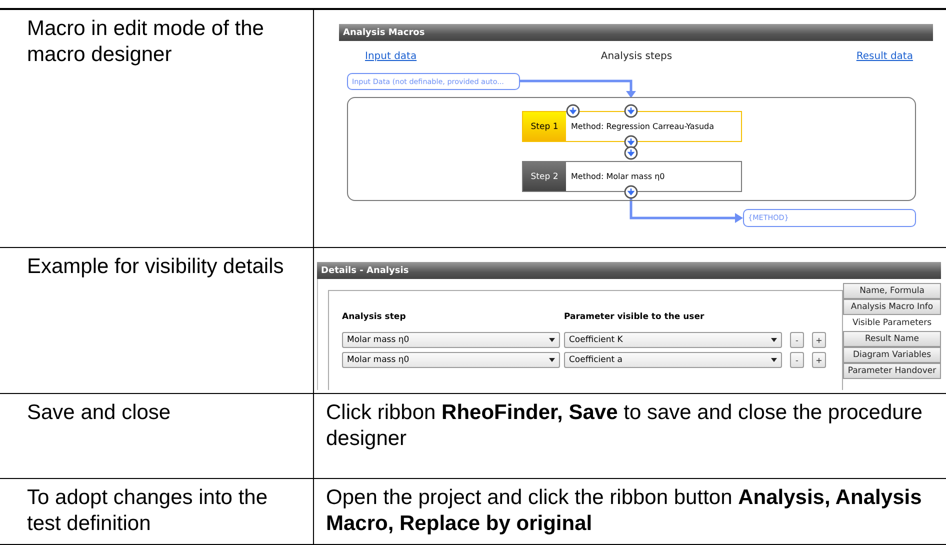 The height and width of the screenshot is (545, 946). I want to click on parameter-dropdown: Coefficient K, so click(673, 340).